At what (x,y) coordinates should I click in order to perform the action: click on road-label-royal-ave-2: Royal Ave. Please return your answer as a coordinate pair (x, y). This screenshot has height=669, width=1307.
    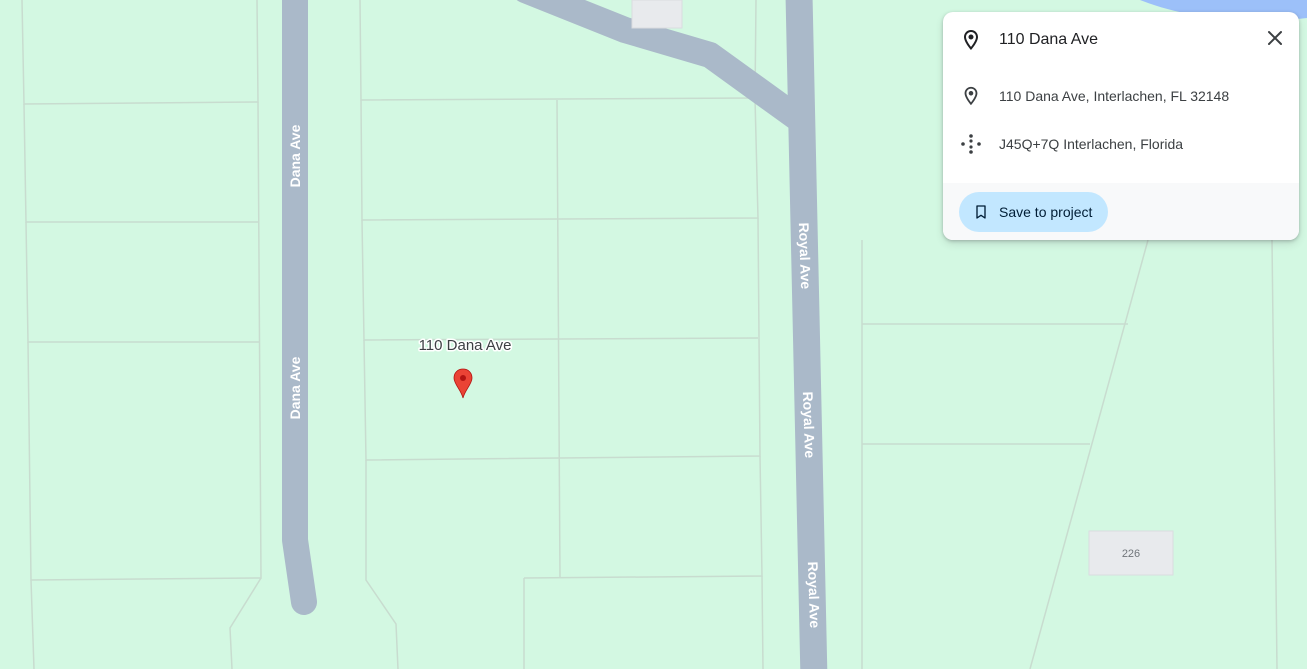
    Looking at the image, I should click on (809, 424).